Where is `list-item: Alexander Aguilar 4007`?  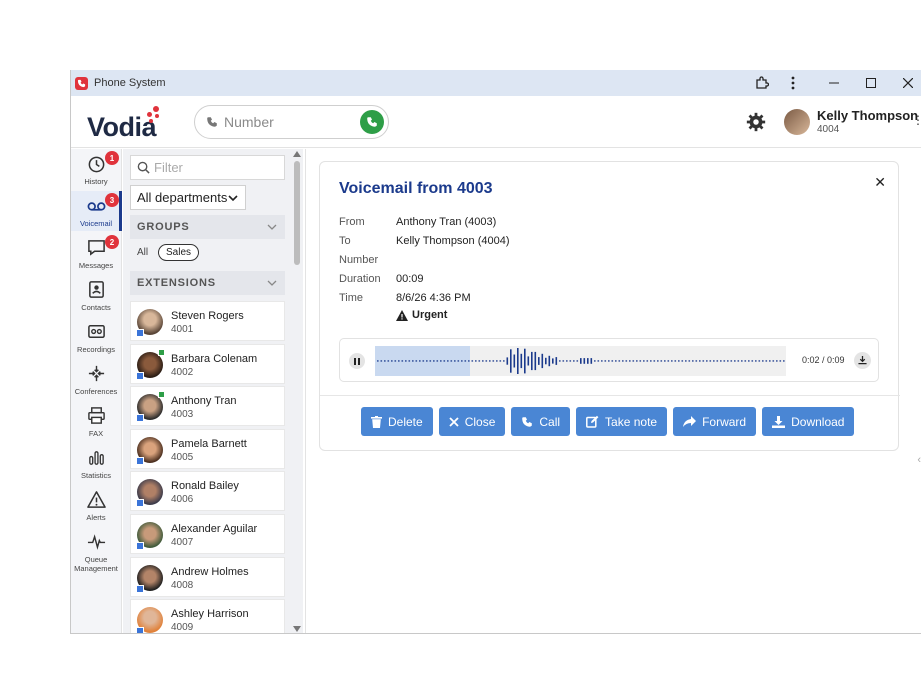
list-item: Alexander Aguilar 4007 is located at coordinates (207, 533).